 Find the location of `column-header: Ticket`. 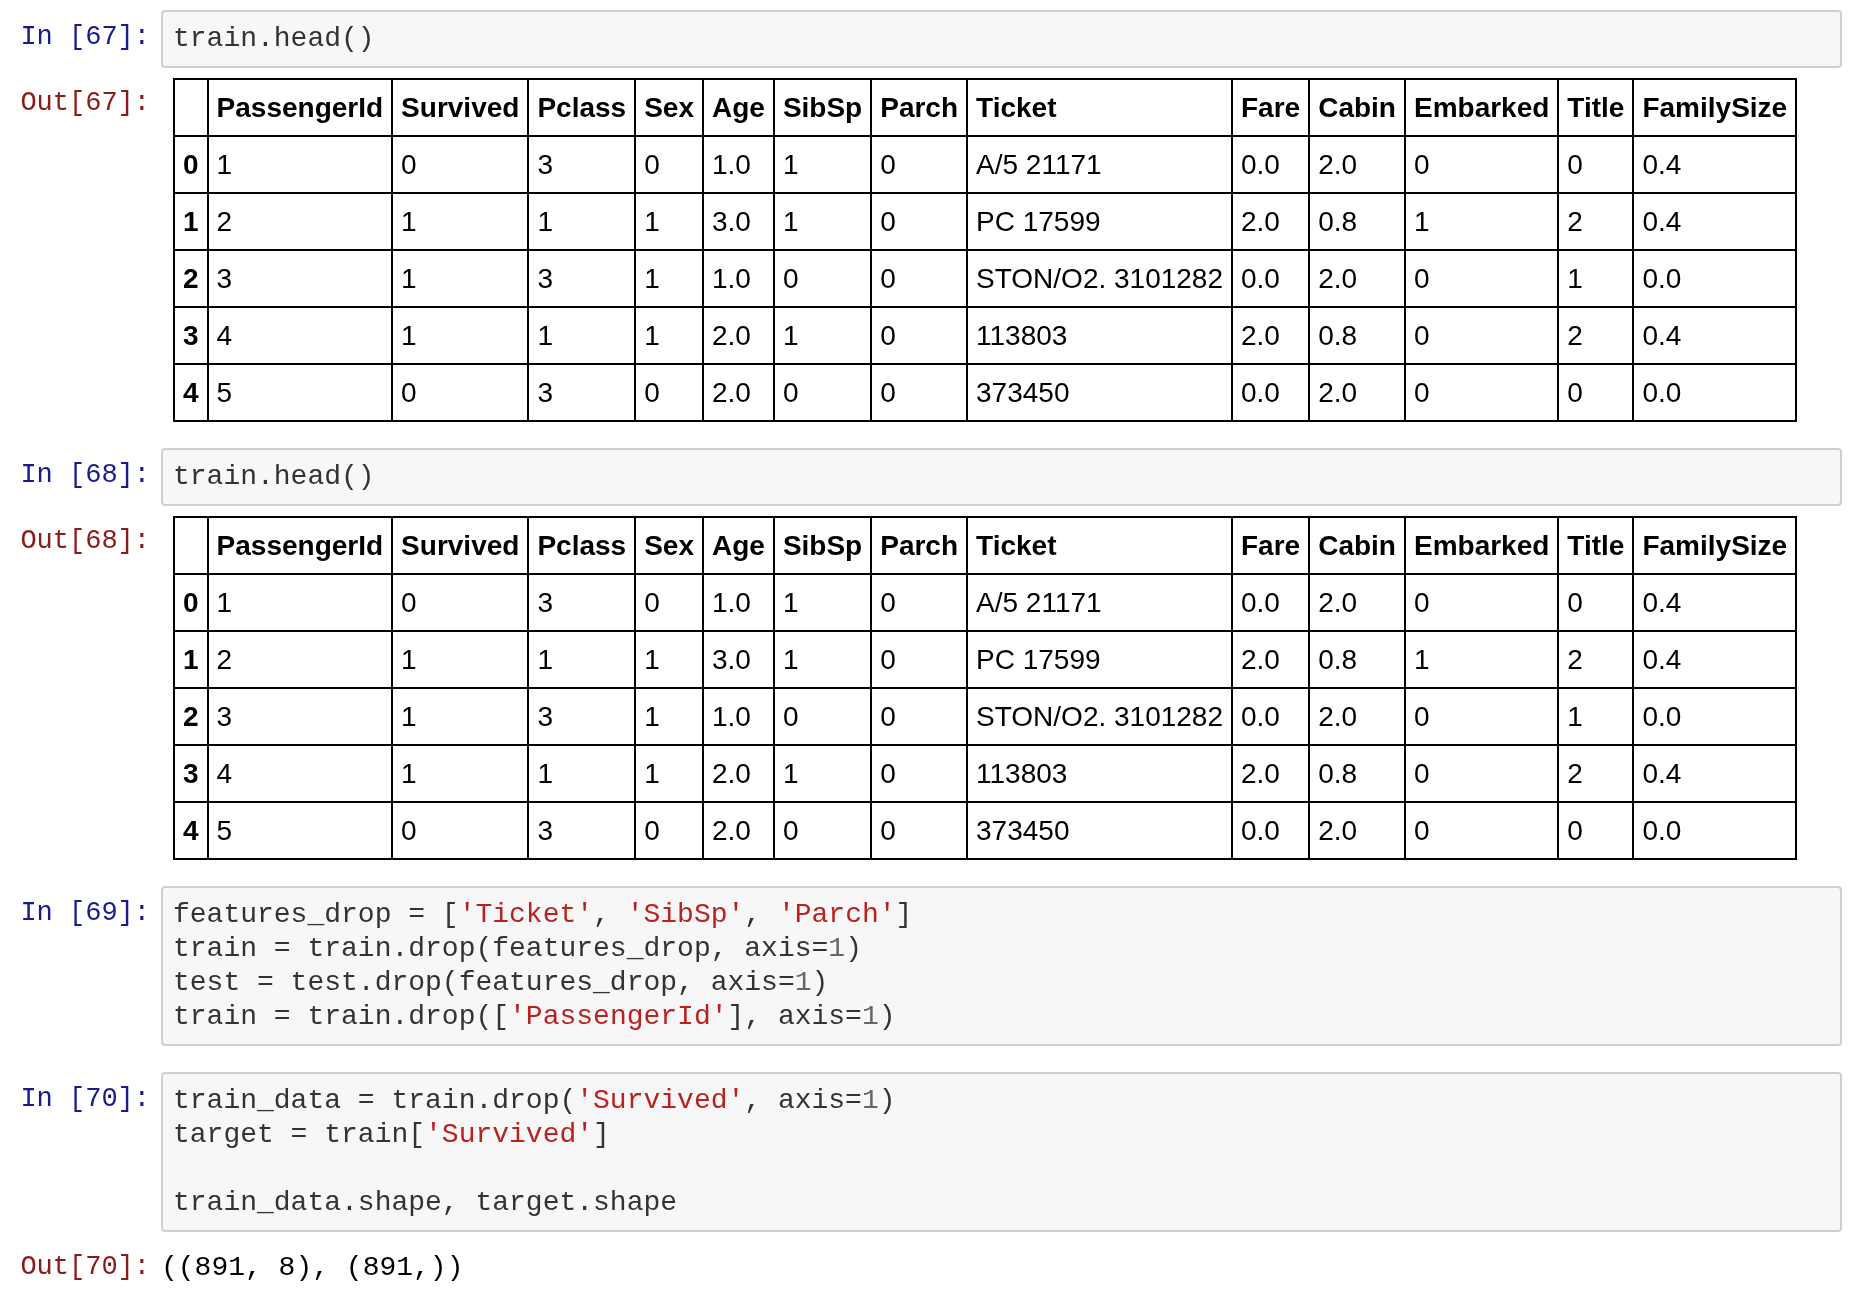

column-header: Ticket is located at coordinates (1099, 545).